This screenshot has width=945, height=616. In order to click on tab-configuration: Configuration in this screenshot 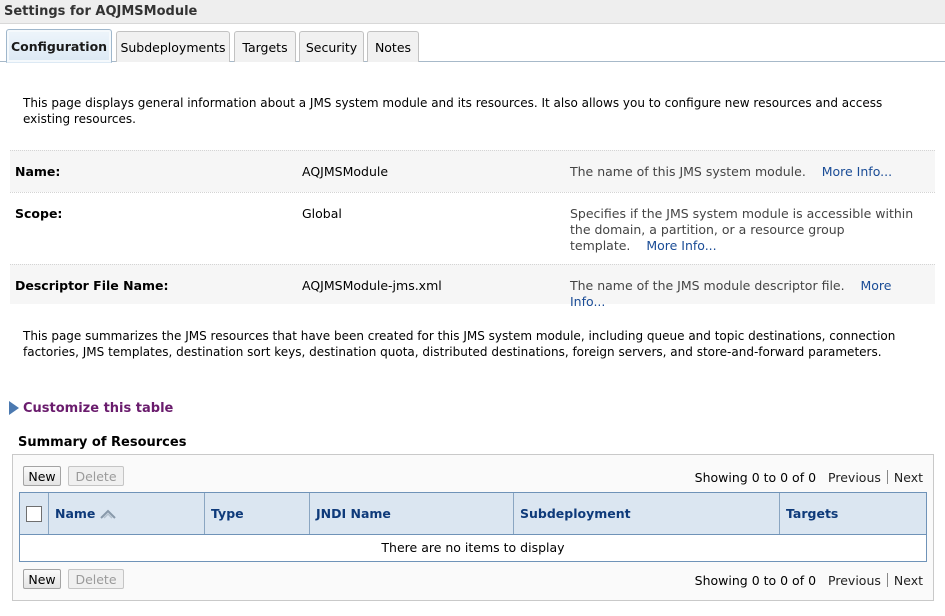, I will do `click(59, 46)`.